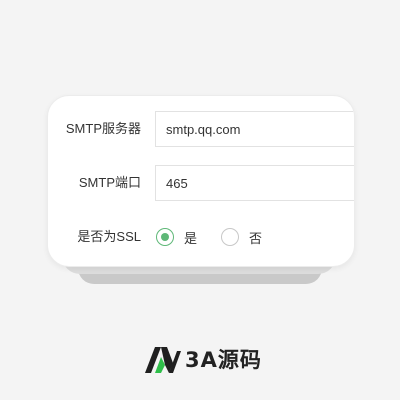 This screenshot has width=400, height=400. I want to click on brand-logo-icon, so click(163, 360).